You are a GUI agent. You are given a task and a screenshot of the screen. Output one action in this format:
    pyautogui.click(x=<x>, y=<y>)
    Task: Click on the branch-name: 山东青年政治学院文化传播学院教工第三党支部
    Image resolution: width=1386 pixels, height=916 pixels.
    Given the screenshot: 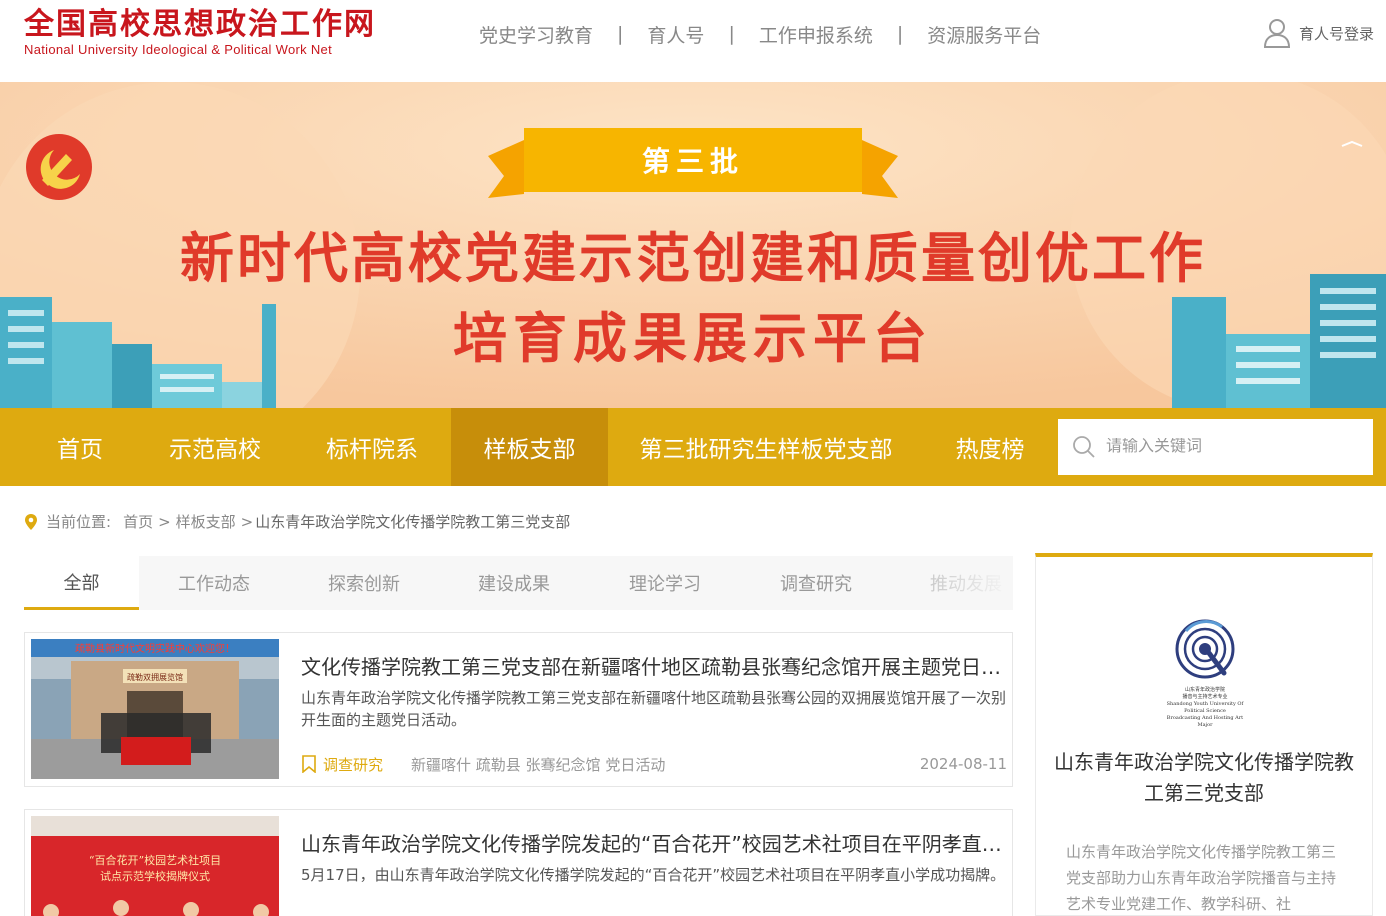 What is the action you would take?
    pyautogui.click(x=1204, y=777)
    